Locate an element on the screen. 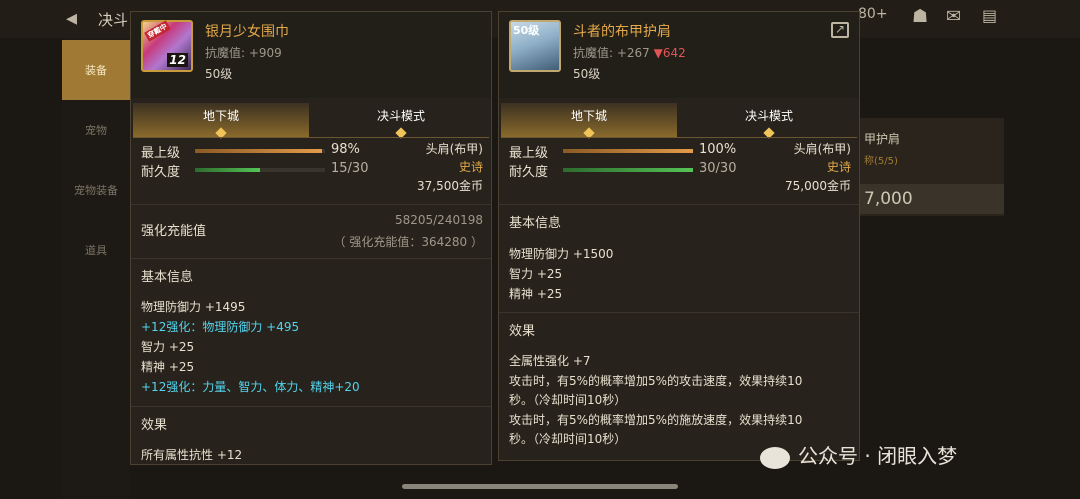 Image resolution: width=1080 pixels, height=499 pixels. grade-value: 98% is located at coordinates (345, 149).